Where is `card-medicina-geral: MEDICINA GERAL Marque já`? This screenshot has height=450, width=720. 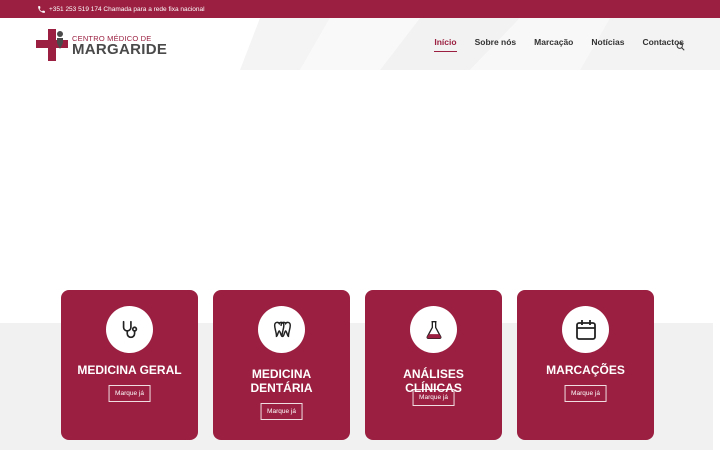
card-medicina-geral: MEDICINA GERAL Marque já is located at coordinates (129, 365).